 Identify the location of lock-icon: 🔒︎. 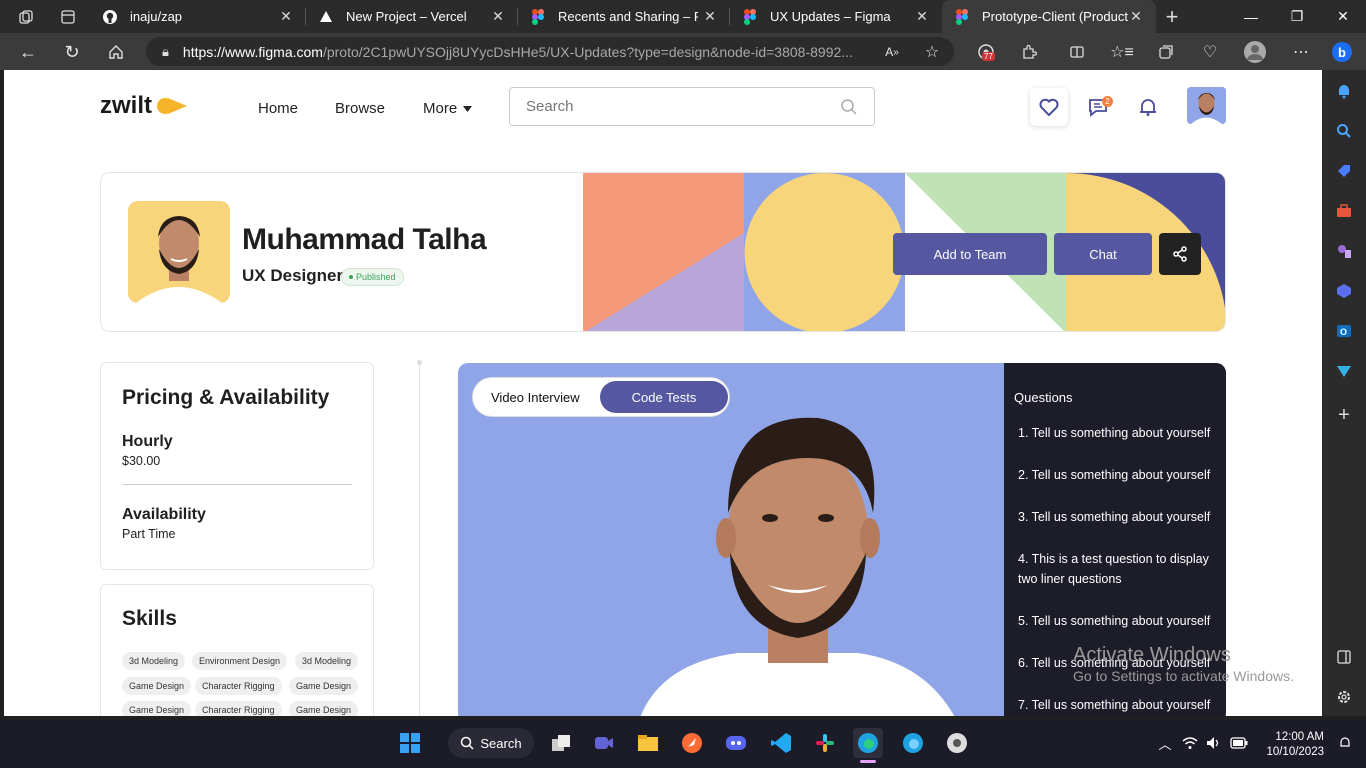
(165, 51).